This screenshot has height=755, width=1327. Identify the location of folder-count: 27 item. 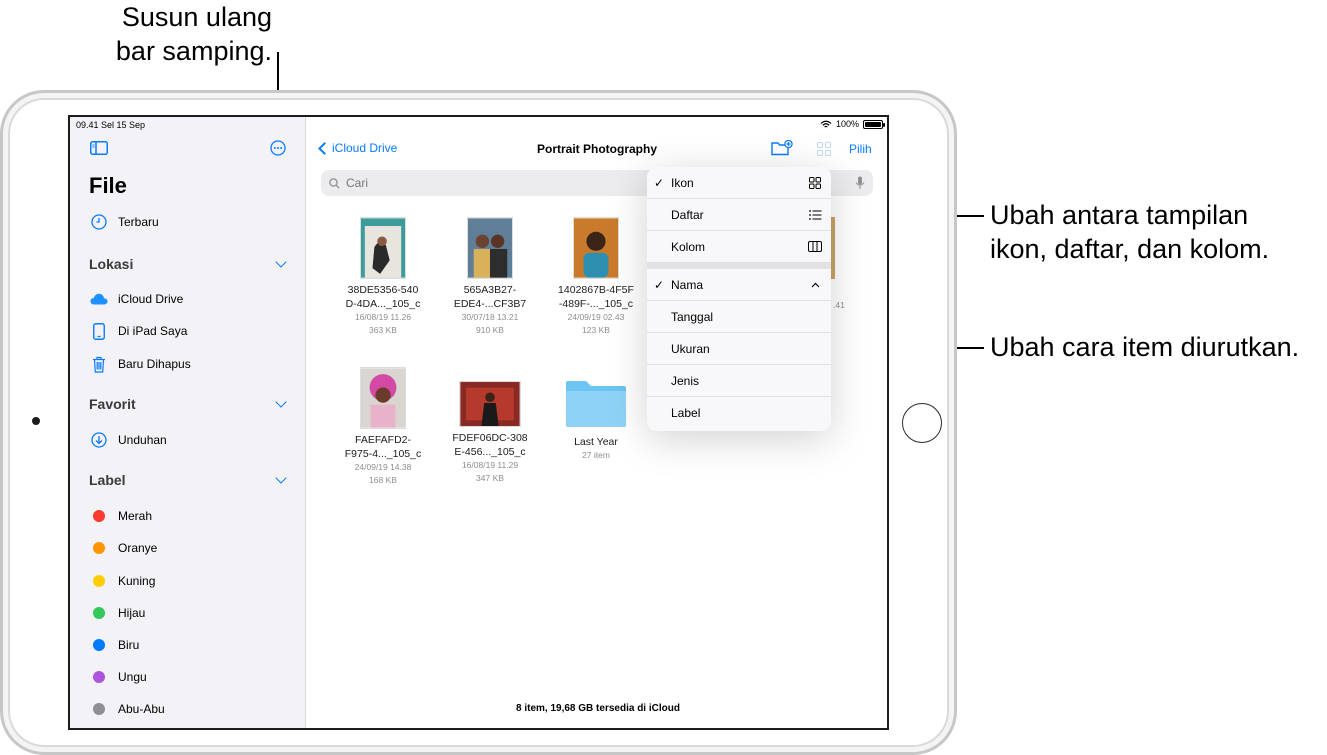
(596, 455).